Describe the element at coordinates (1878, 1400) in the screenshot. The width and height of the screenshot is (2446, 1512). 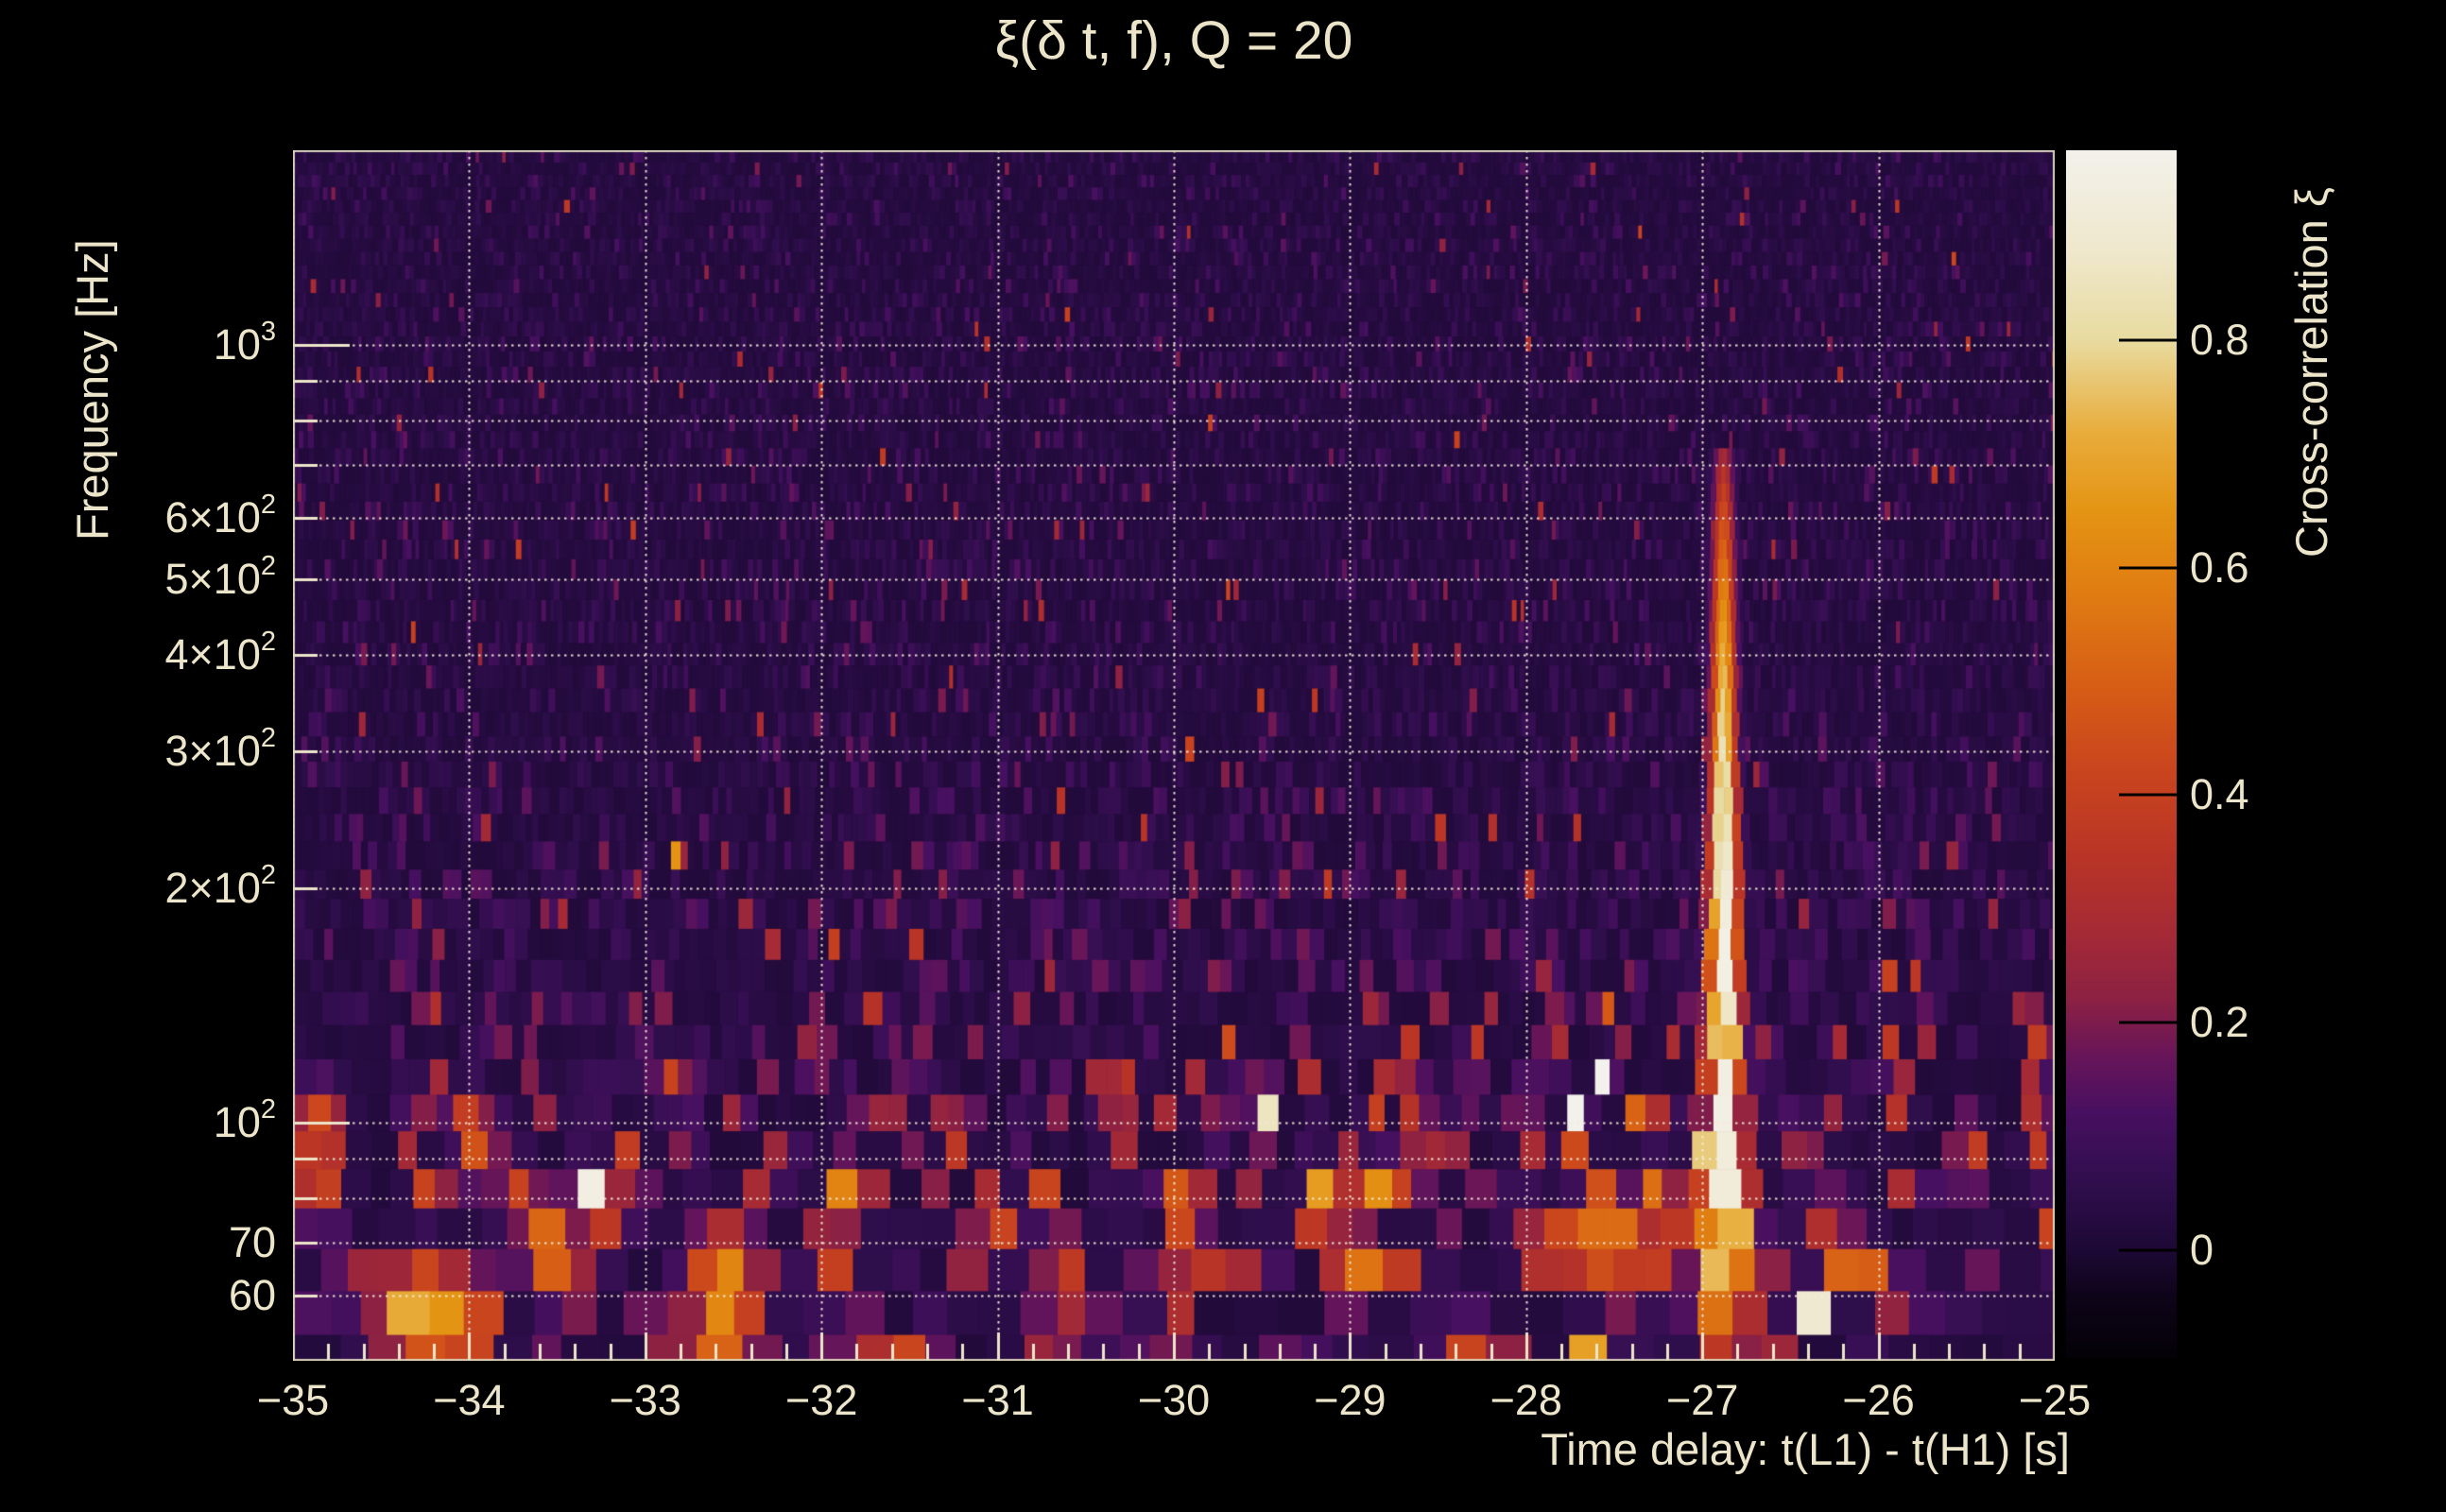
I see `x-tick-label: −26` at that location.